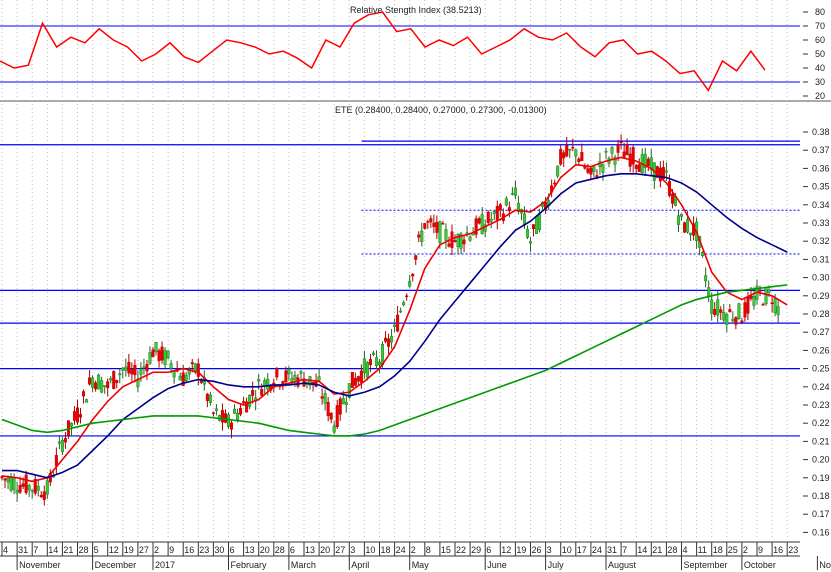 This screenshot has height=572, width=831. What do you see at coordinates (821, 241) in the screenshot?
I see `price-tick-label: 0.32` at bounding box center [821, 241].